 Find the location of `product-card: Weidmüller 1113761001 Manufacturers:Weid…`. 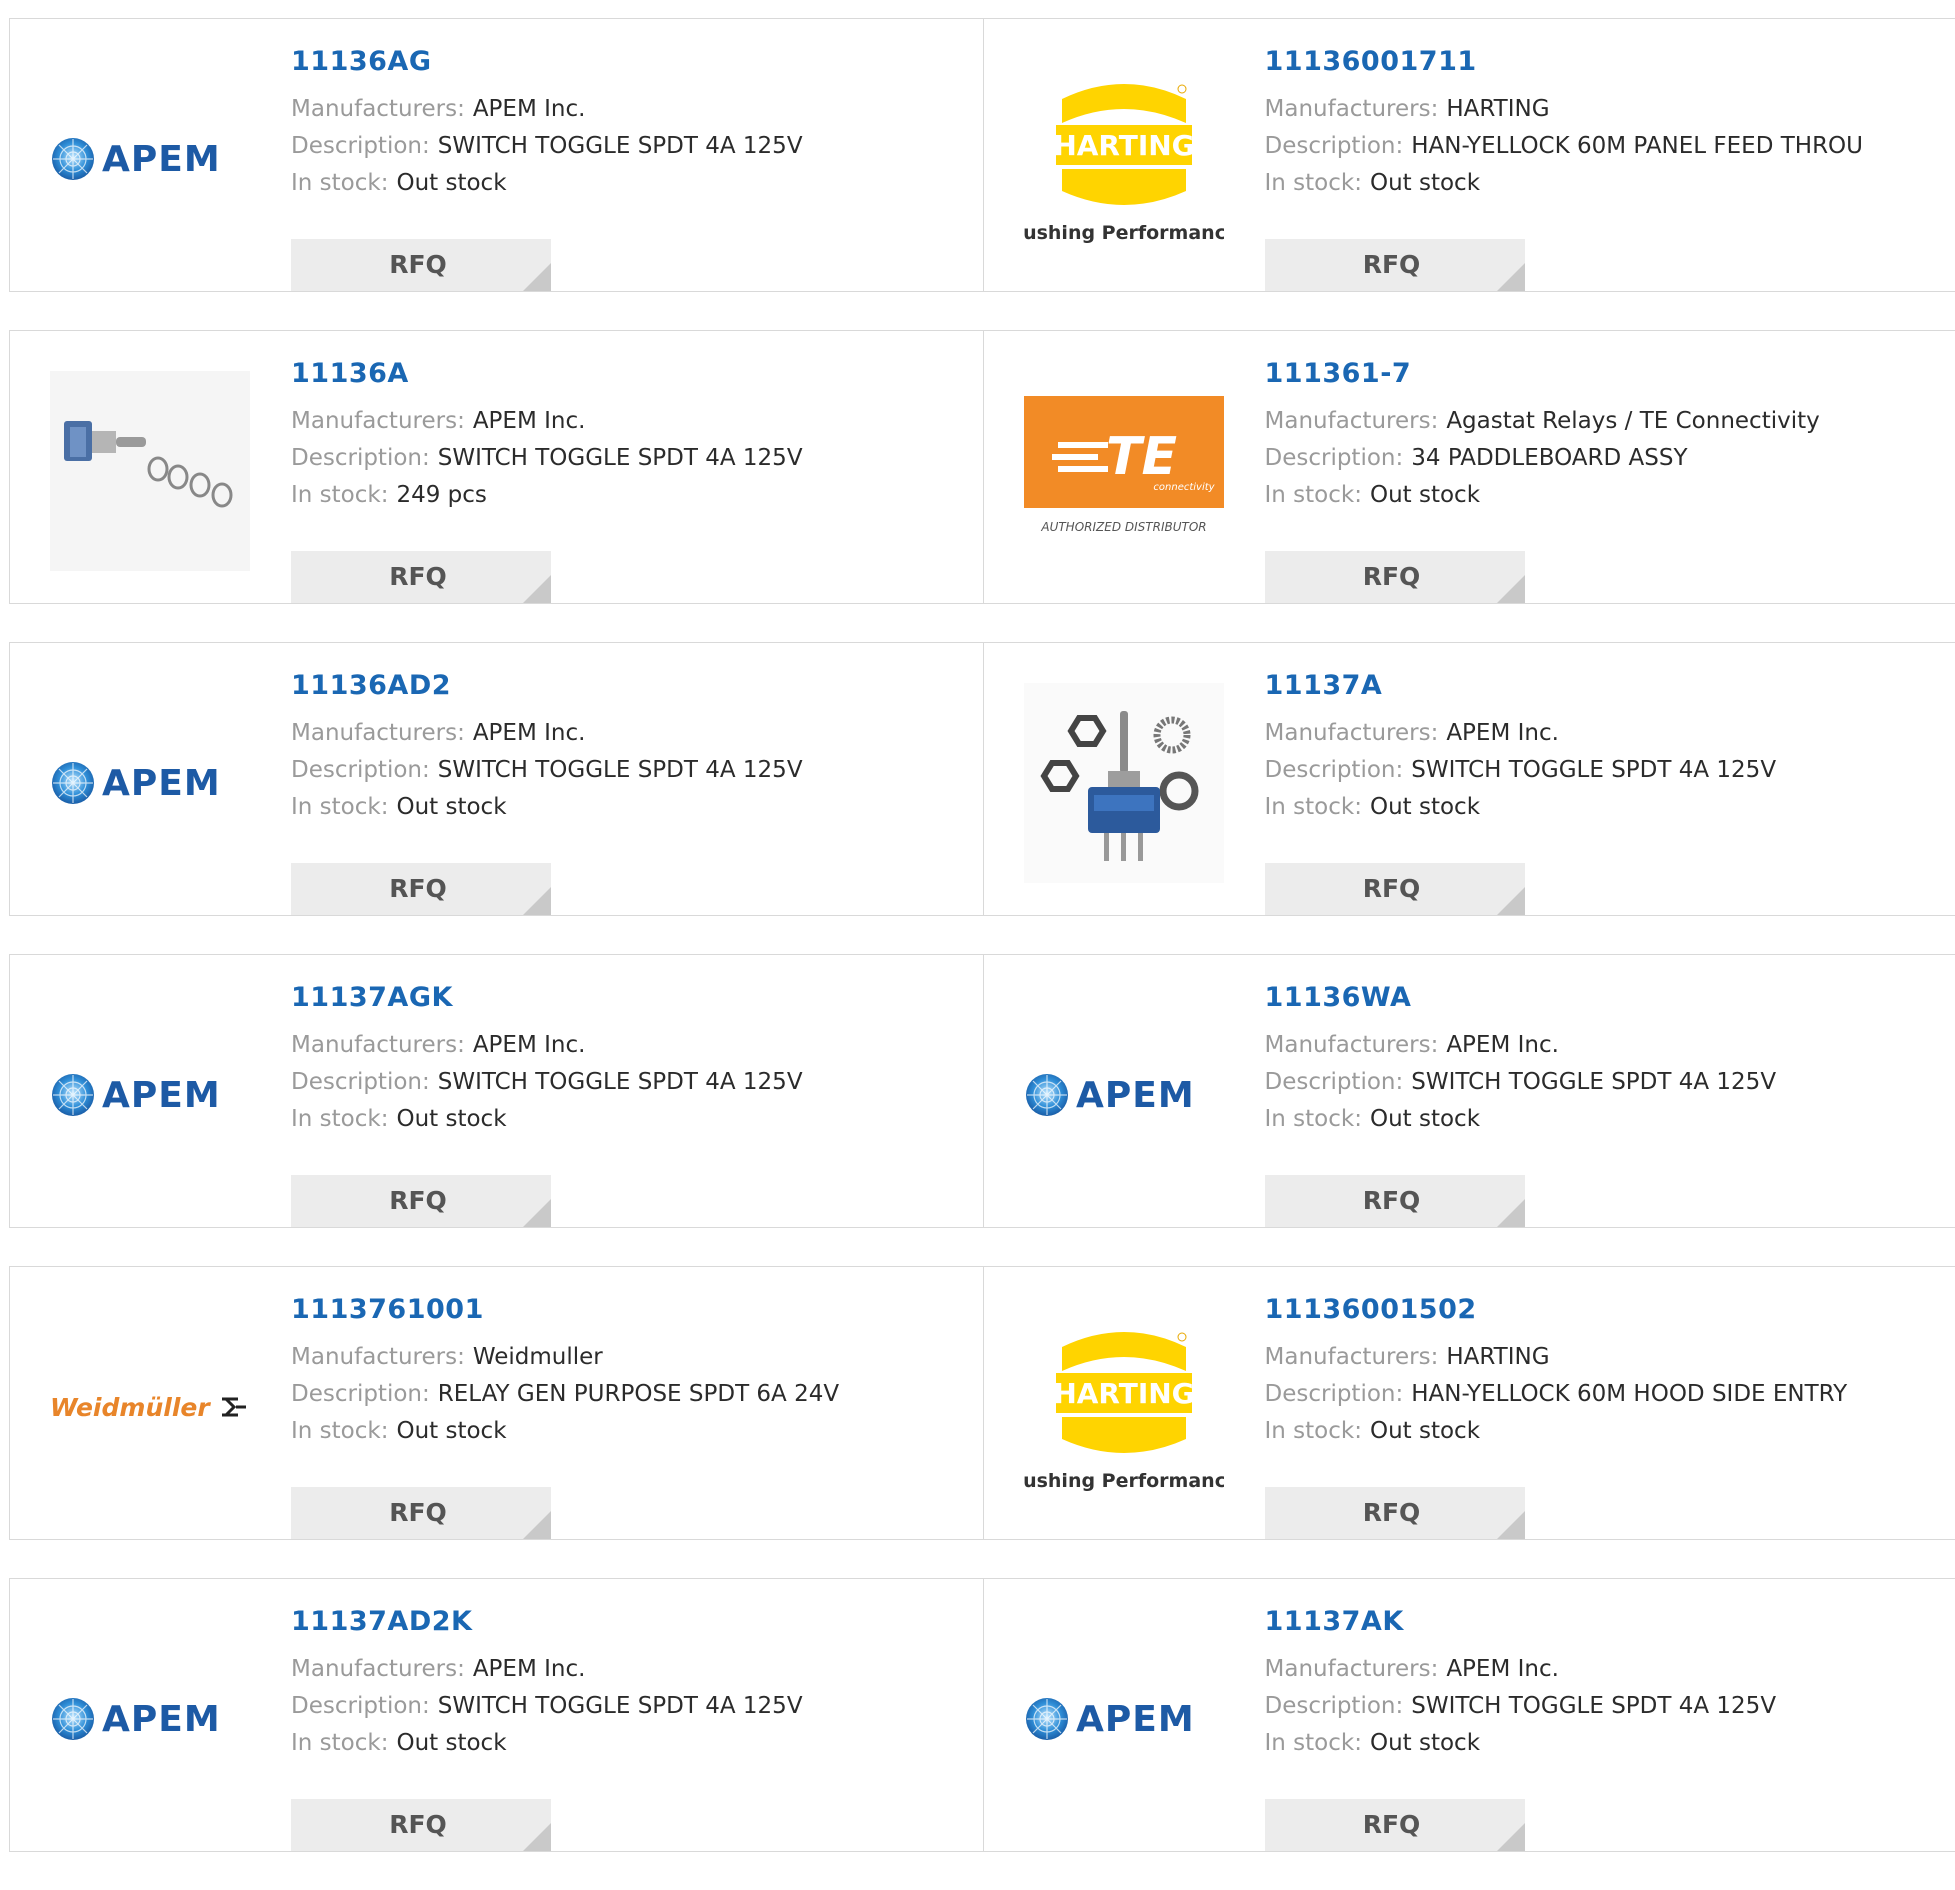

product-card: Weidmüller 1113761001 Manufacturers:Weid… is located at coordinates (496, 1403).